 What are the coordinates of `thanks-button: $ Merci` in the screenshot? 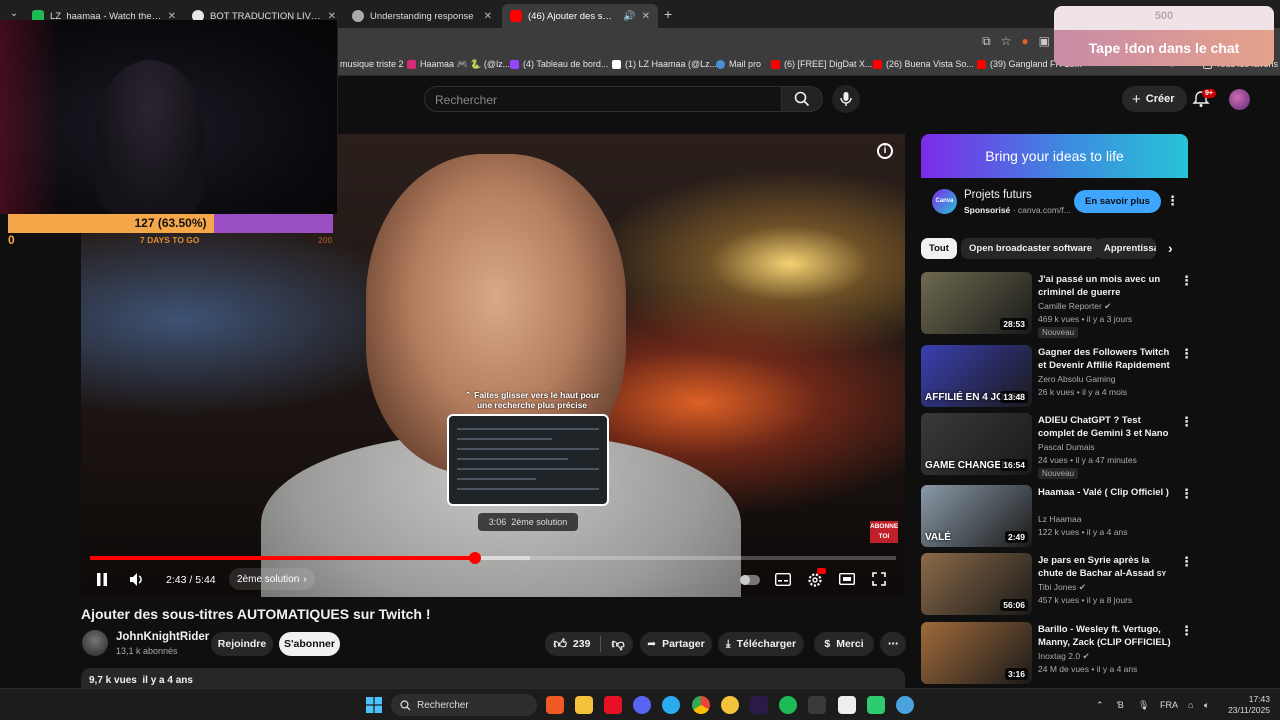 It's located at (844, 644).